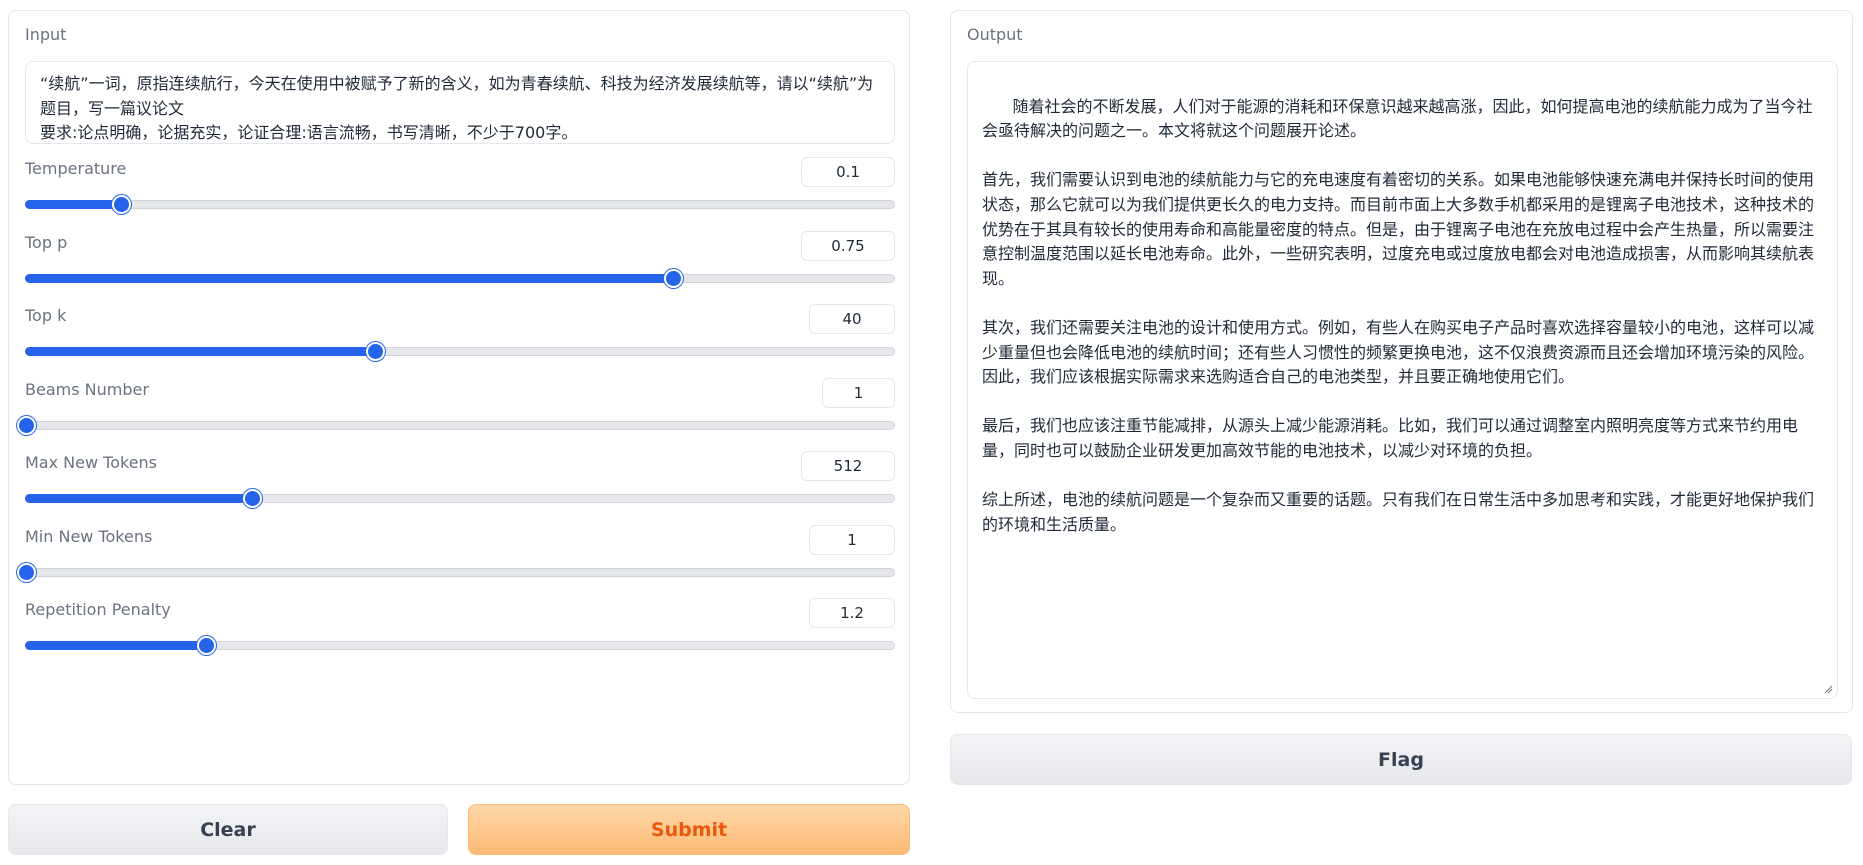 Image resolution: width=1863 pixels, height=865 pixels. I want to click on max-new-tokens-number-input: 512, so click(848, 466).